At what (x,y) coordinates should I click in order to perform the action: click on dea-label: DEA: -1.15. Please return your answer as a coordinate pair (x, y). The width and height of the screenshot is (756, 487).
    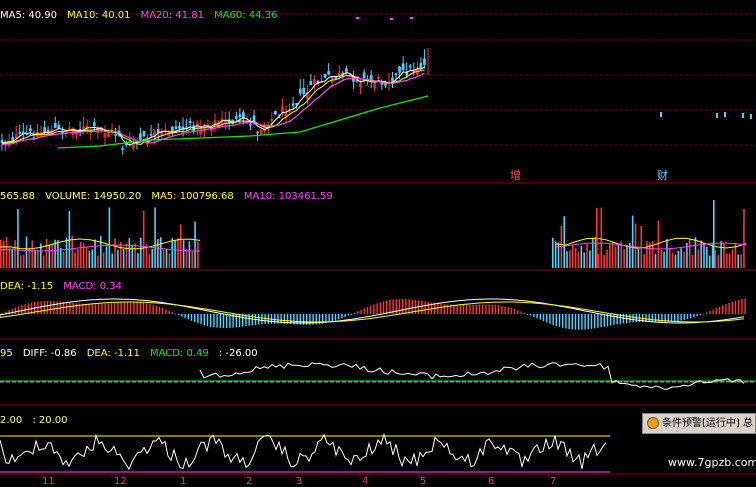
    Looking at the image, I should click on (27, 286).